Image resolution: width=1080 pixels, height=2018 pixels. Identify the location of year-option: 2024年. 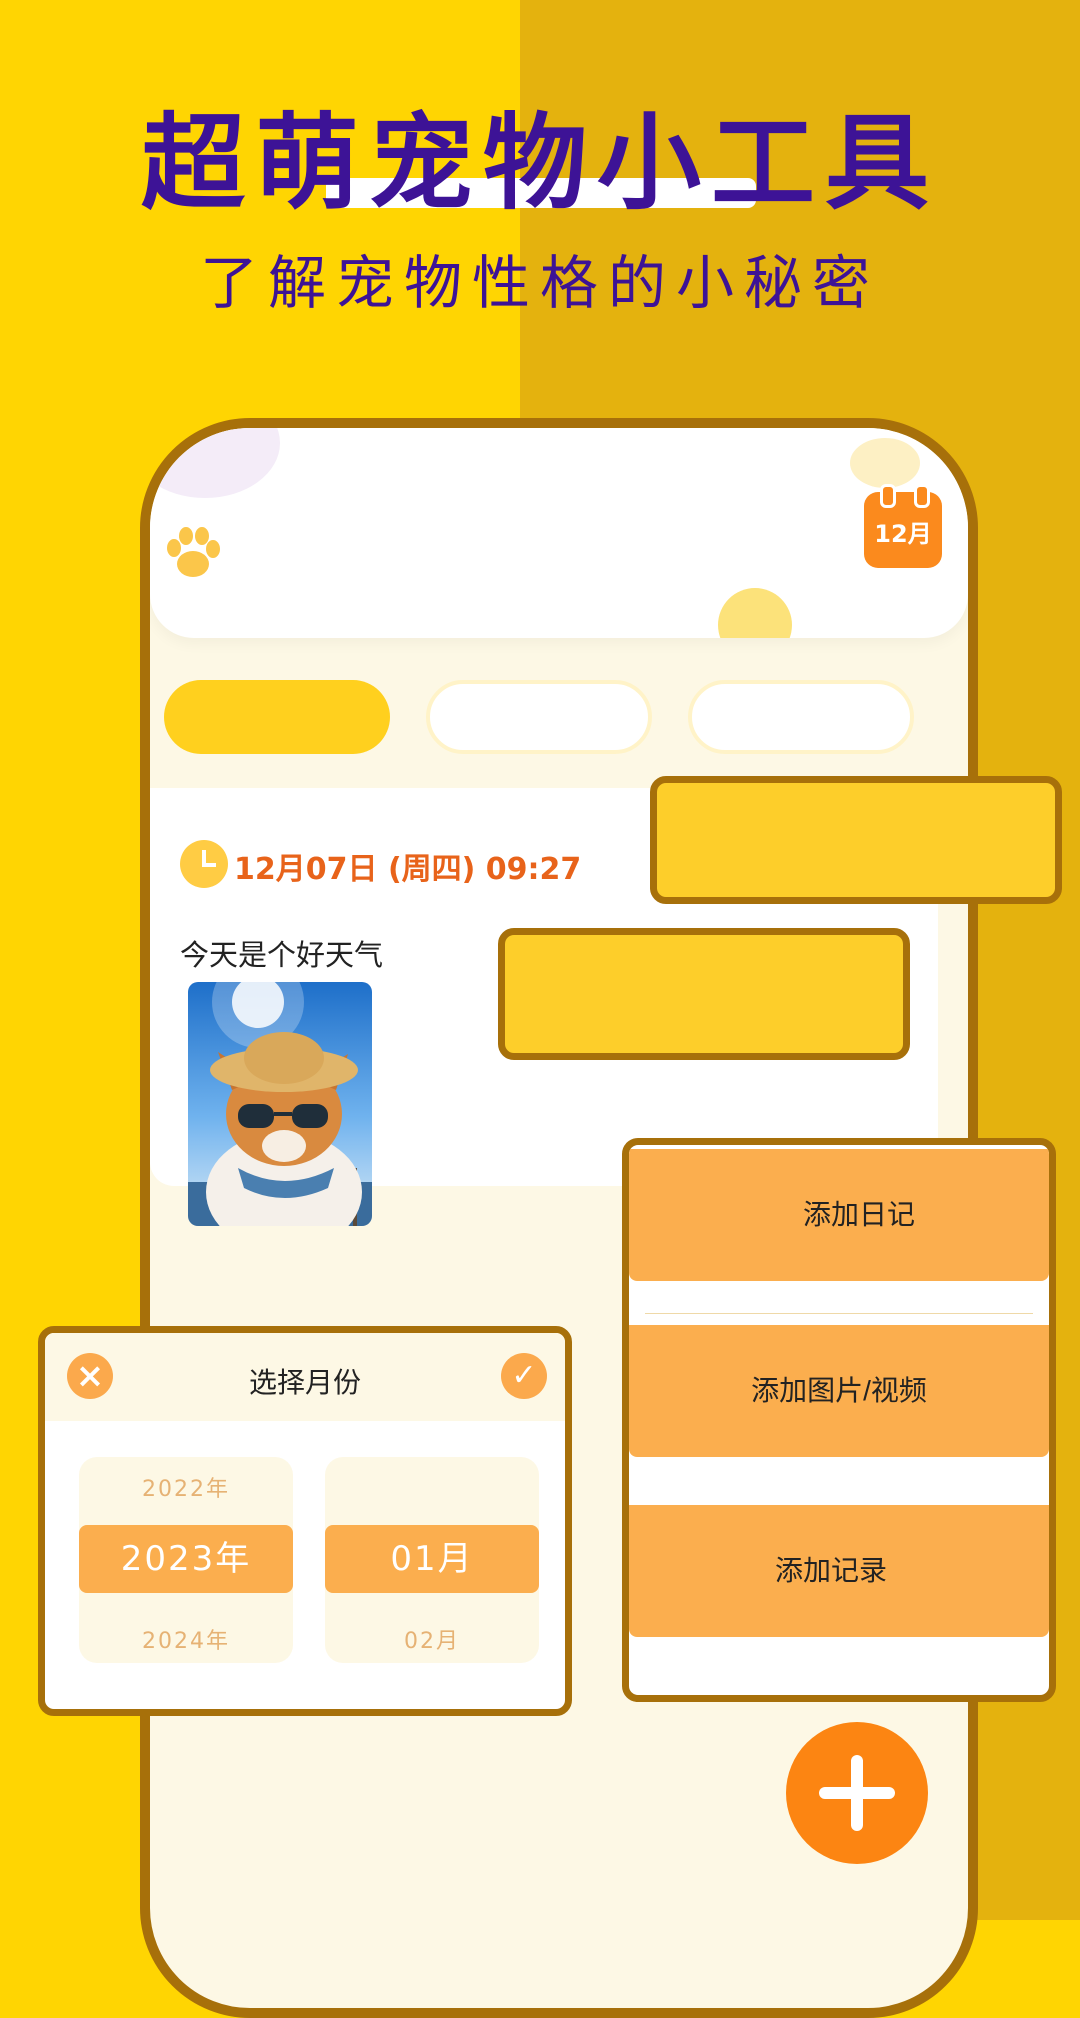
(186, 1639).